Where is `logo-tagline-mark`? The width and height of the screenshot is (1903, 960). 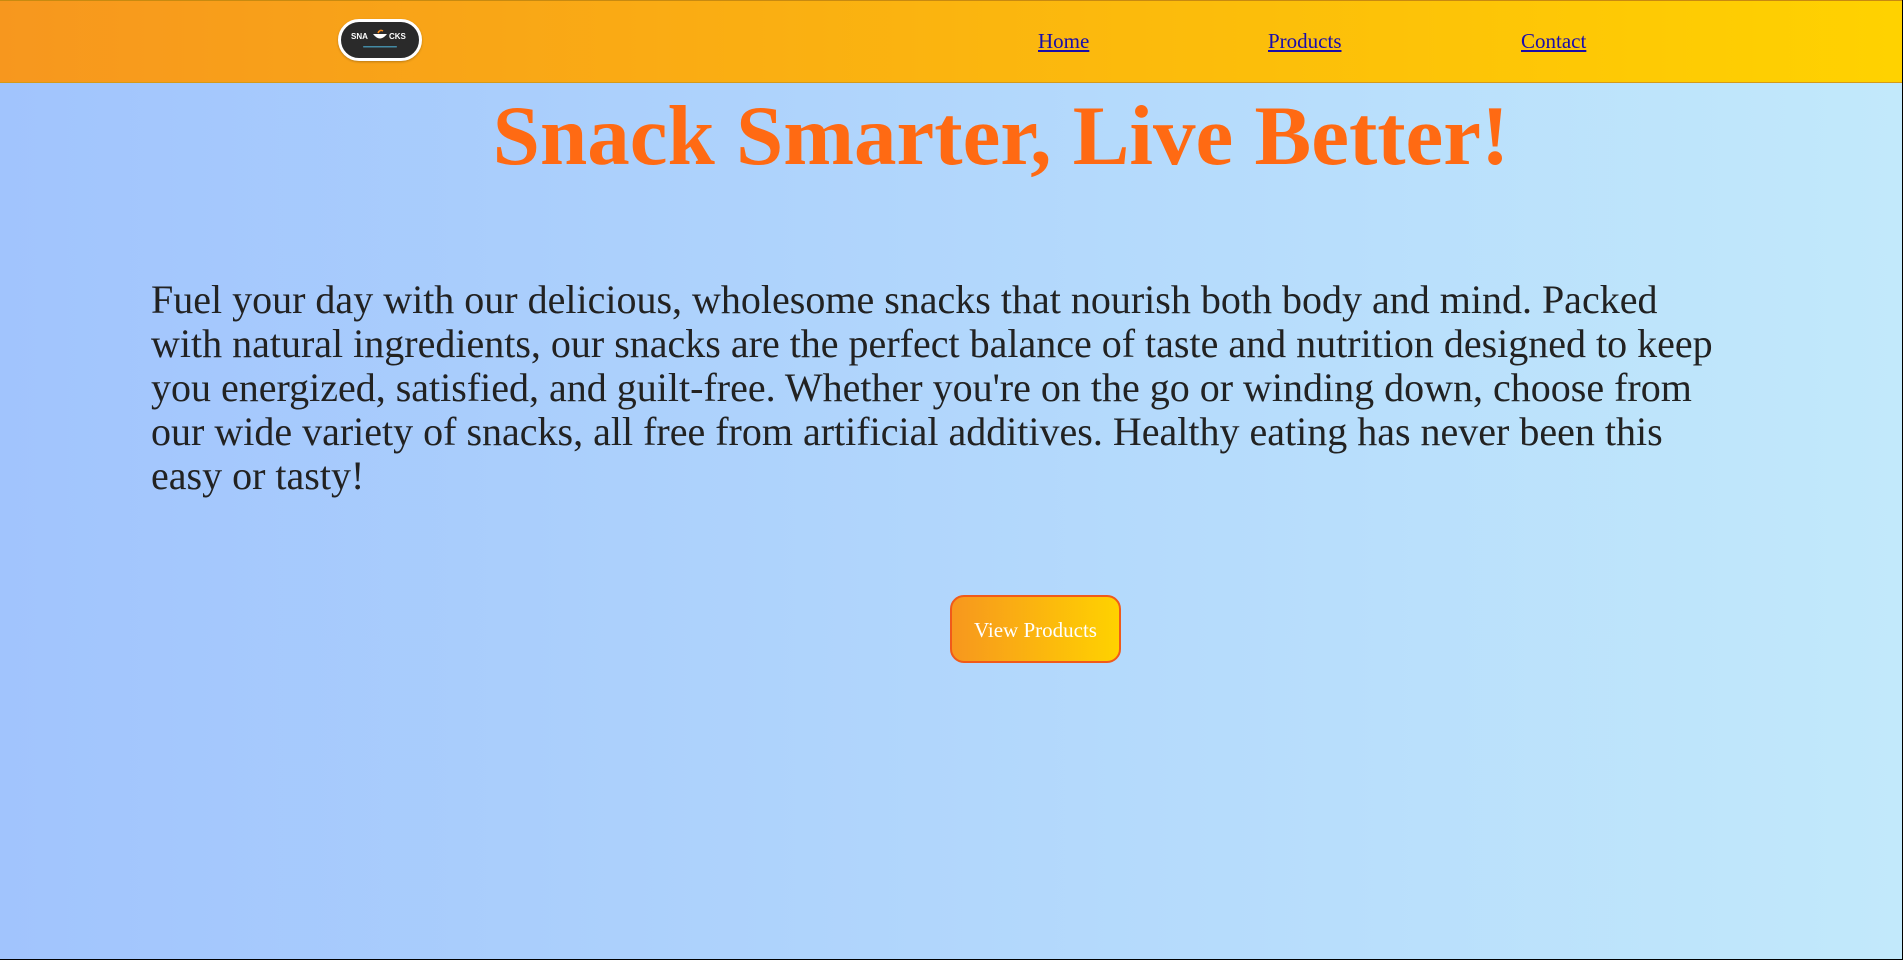
logo-tagline-mark is located at coordinates (380, 47).